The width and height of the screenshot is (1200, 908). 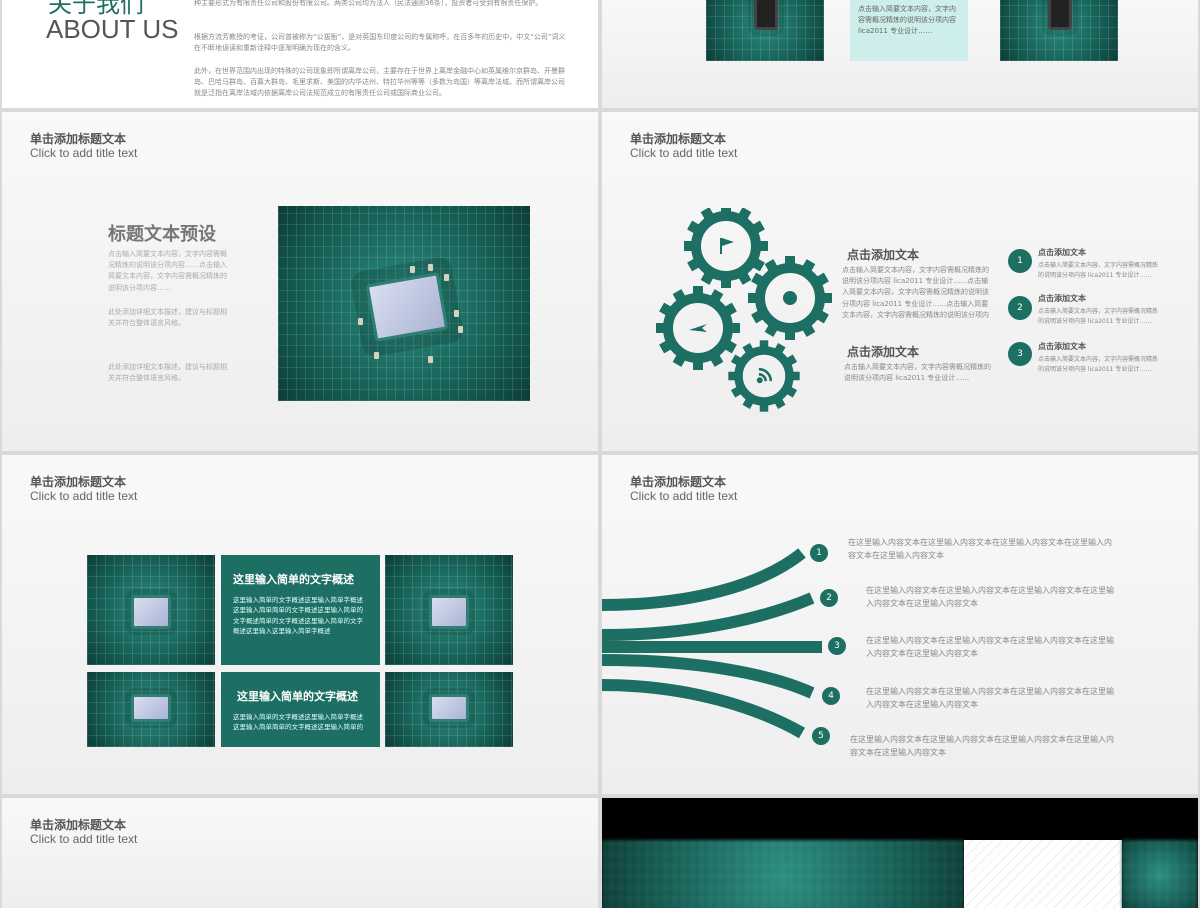 What do you see at coordinates (783, 874) in the screenshot?
I see `chip-photo-blurred` at bounding box center [783, 874].